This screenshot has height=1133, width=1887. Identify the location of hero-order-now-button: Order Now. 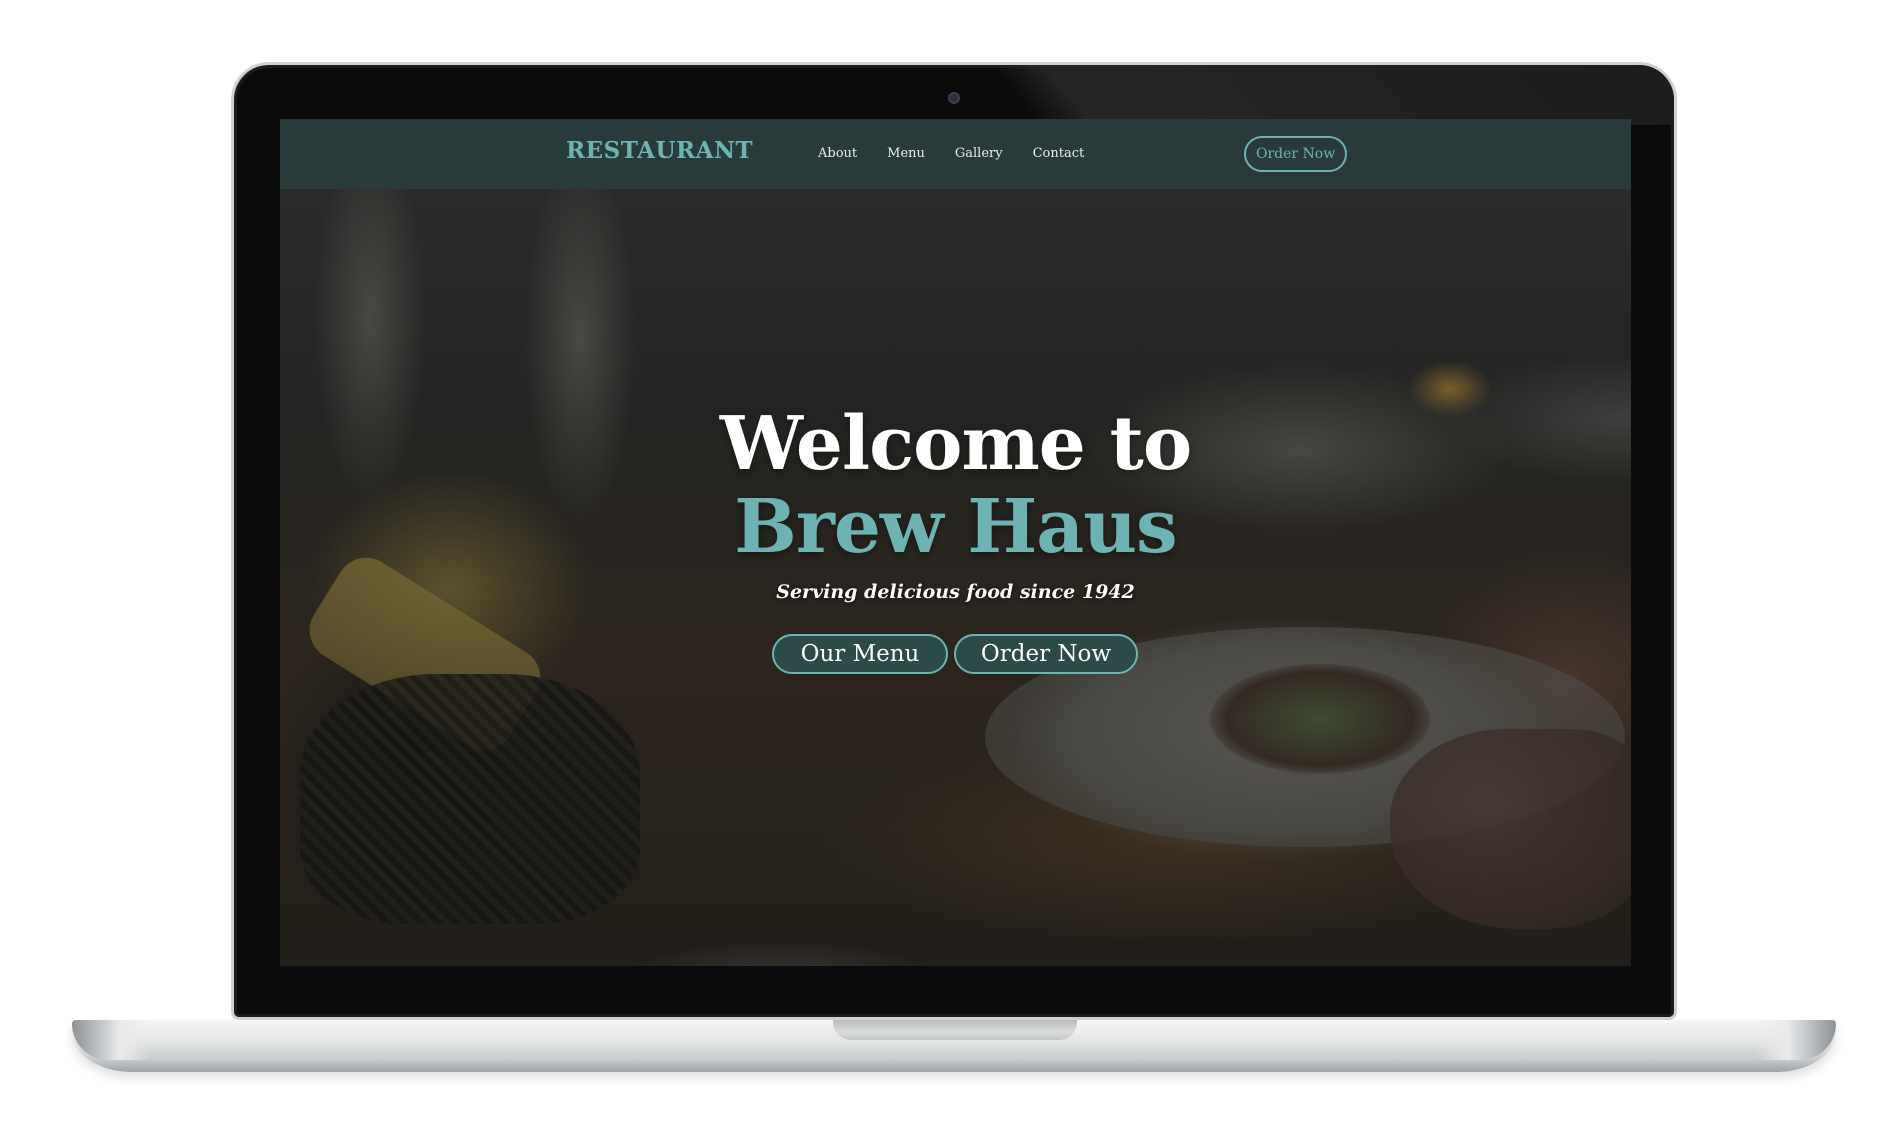
(1046, 654).